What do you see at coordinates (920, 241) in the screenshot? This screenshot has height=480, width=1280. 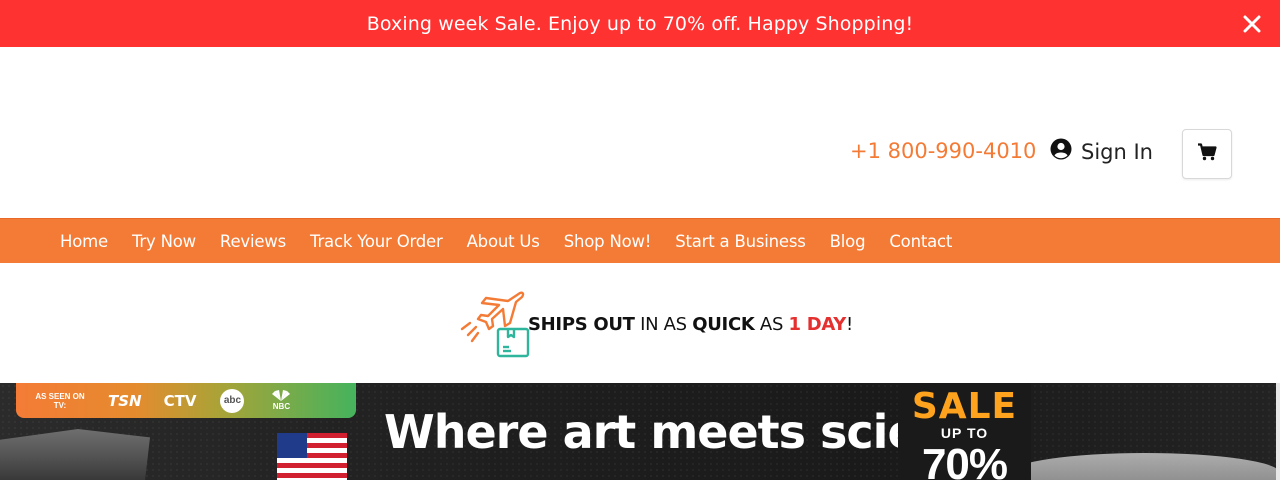 I see `nav-item-contact: Contact` at bounding box center [920, 241].